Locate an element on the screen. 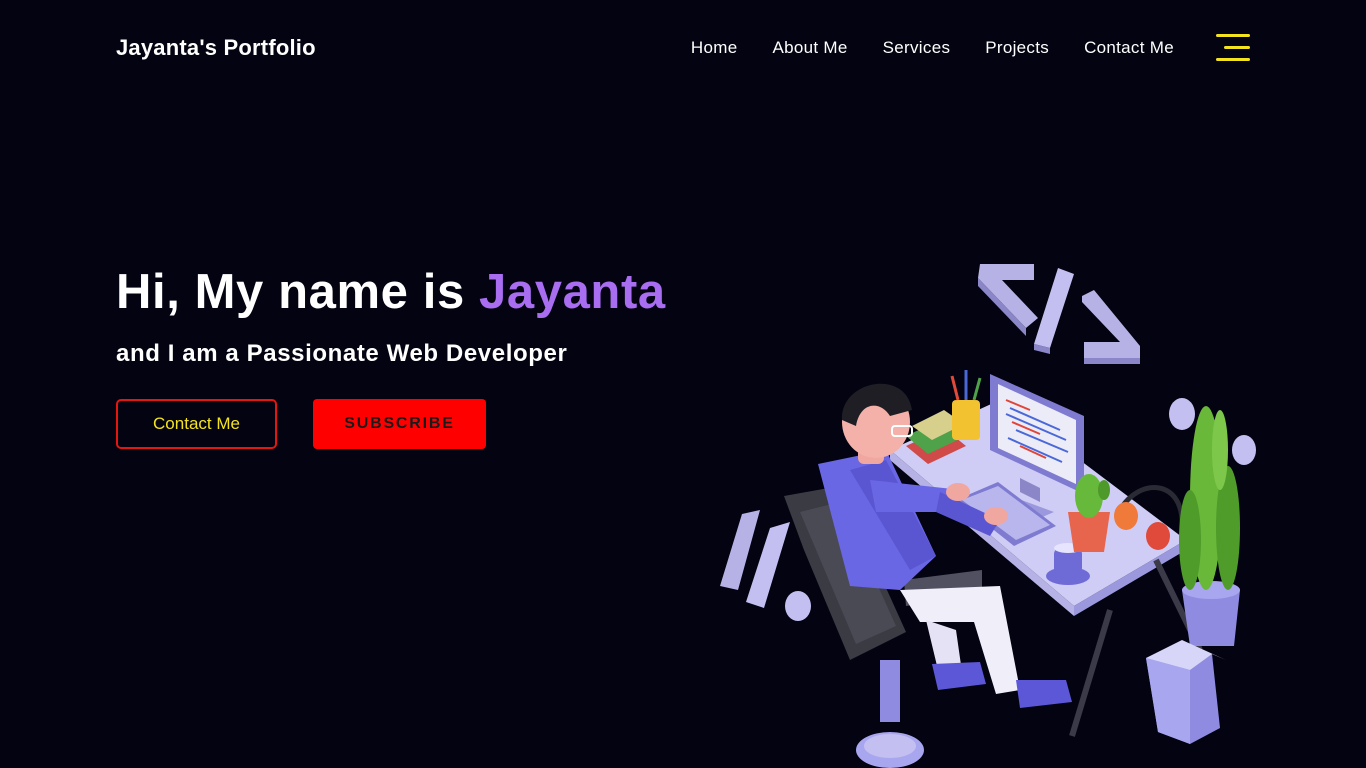 The width and height of the screenshot is (1366, 768). contact-me-button: Contact Me is located at coordinates (196, 424).